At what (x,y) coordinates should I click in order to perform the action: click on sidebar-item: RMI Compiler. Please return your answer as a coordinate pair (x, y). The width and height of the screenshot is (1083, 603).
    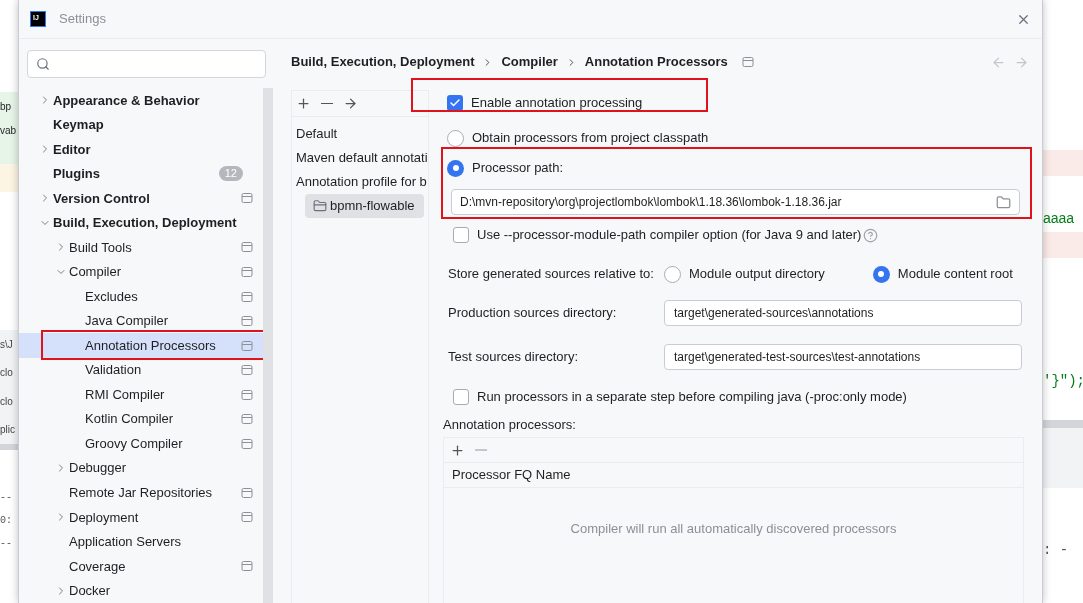
    Looking at the image, I should click on (141, 394).